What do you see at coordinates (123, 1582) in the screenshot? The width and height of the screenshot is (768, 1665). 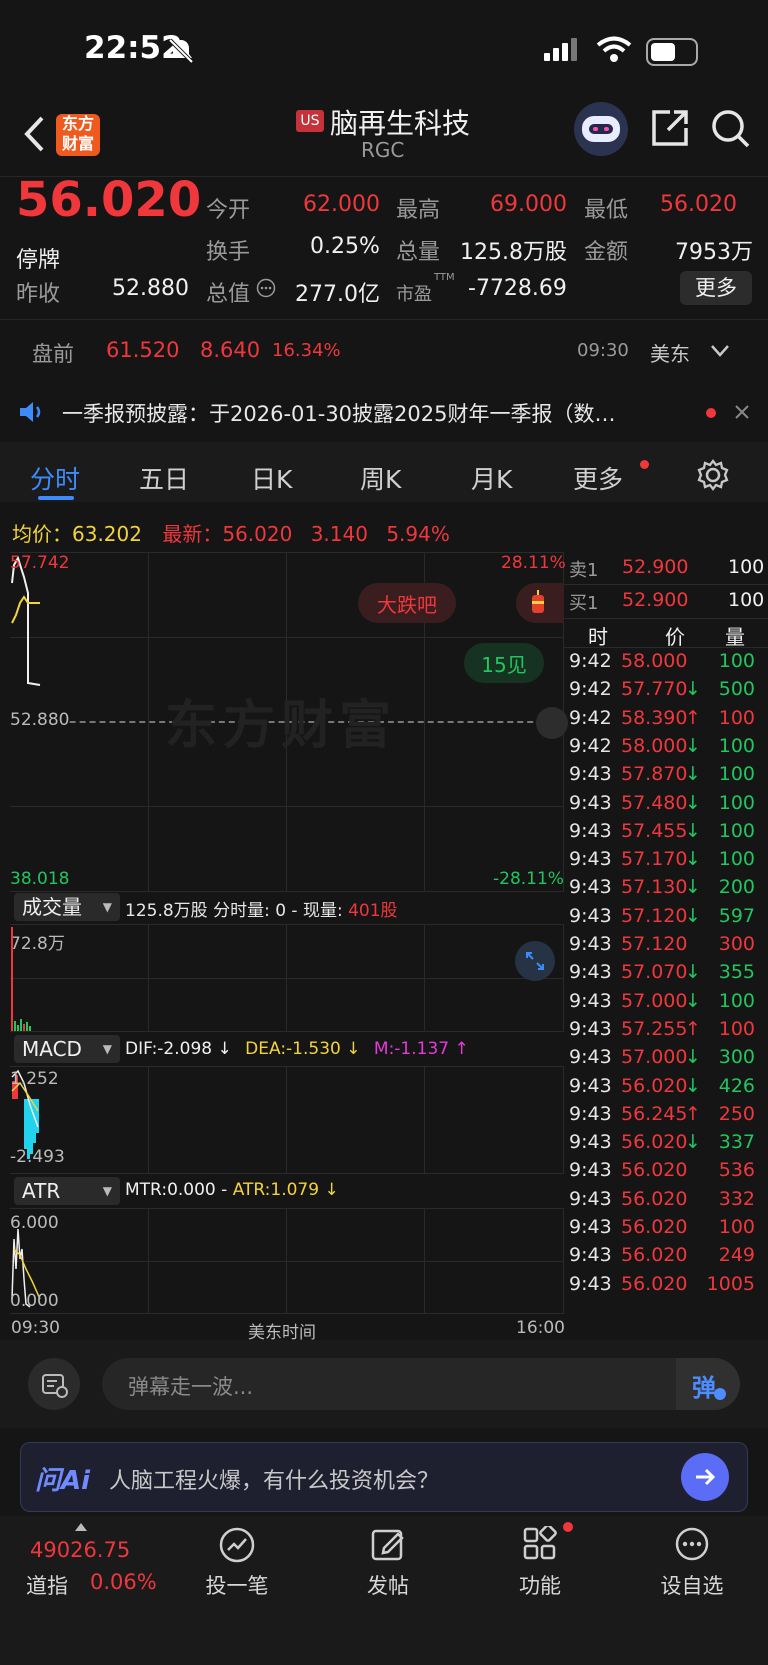 I see `index-pct: 0.06%` at bounding box center [123, 1582].